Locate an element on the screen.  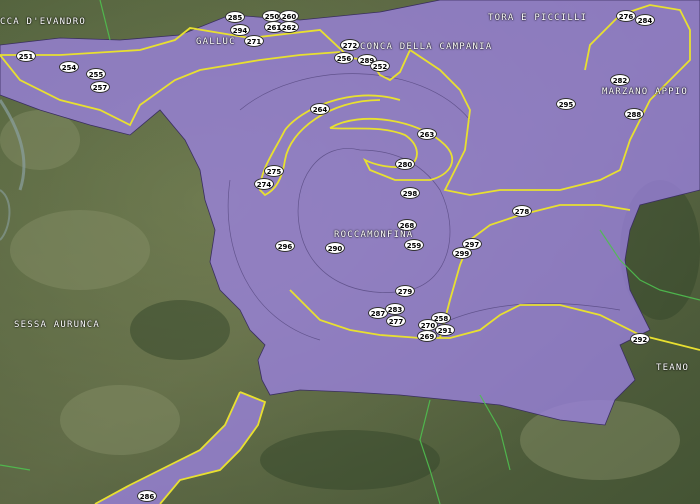
place-label: ROCCAMONFINA is located at coordinates (374, 235).